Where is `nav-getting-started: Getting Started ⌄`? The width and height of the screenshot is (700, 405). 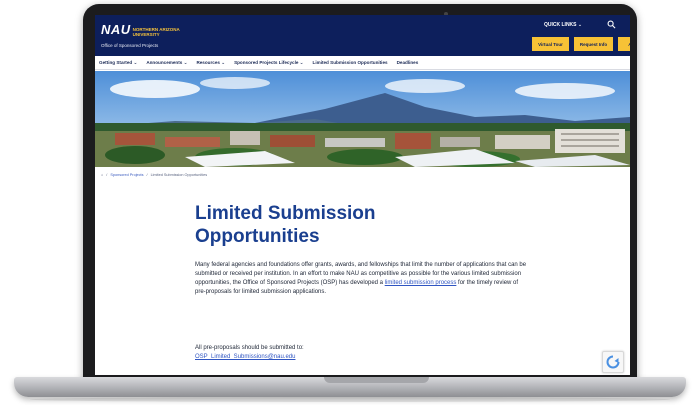
nav-getting-started: Getting Started ⌄ is located at coordinates (118, 63).